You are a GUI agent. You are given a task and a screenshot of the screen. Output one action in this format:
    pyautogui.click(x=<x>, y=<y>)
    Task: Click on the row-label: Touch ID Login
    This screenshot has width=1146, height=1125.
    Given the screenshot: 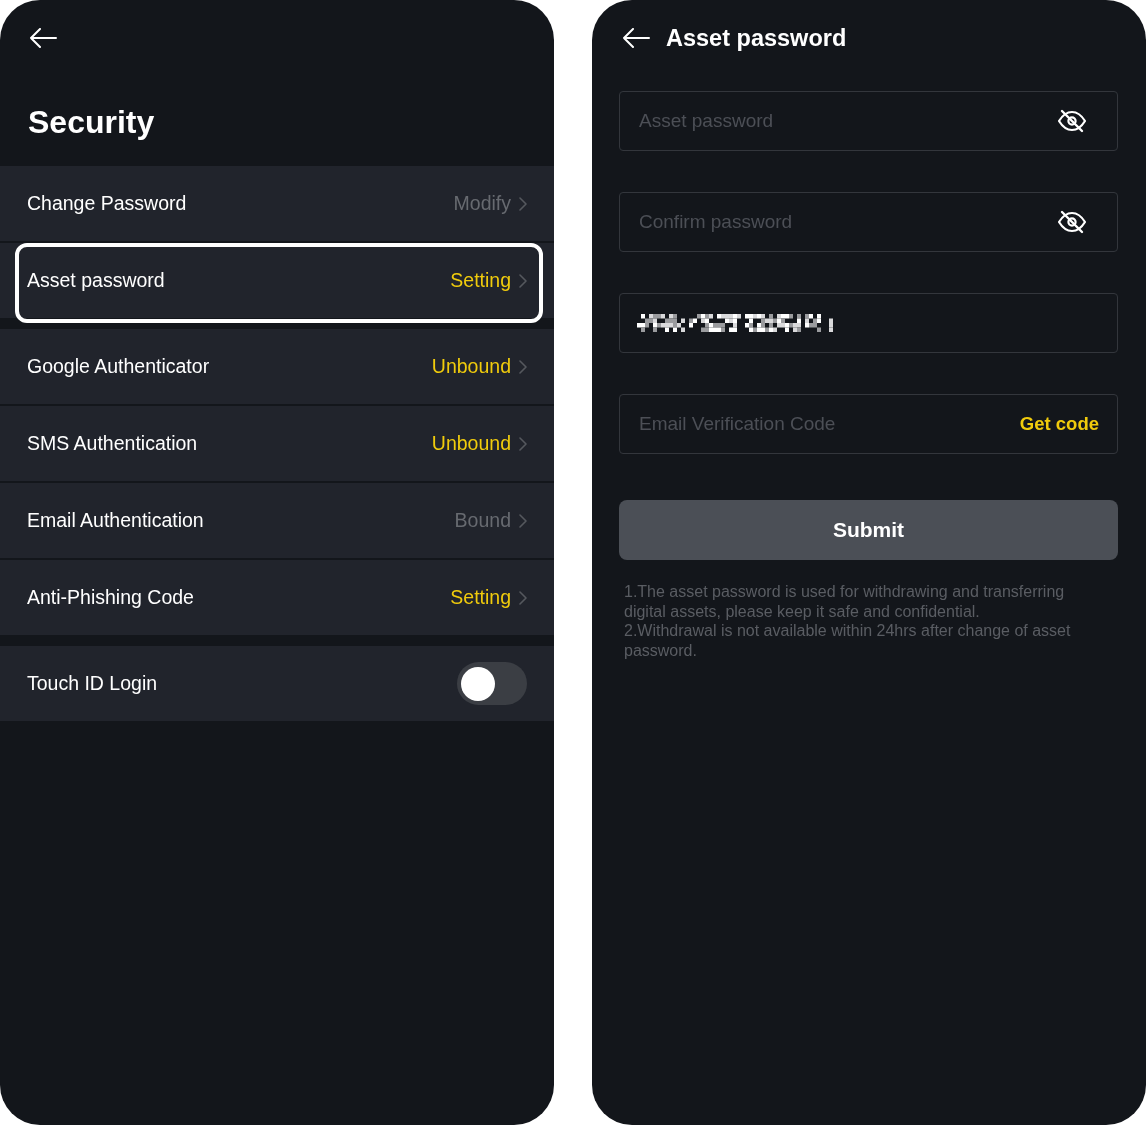 What is the action you would take?
    pyautogui.click(x=92, y=683)
    